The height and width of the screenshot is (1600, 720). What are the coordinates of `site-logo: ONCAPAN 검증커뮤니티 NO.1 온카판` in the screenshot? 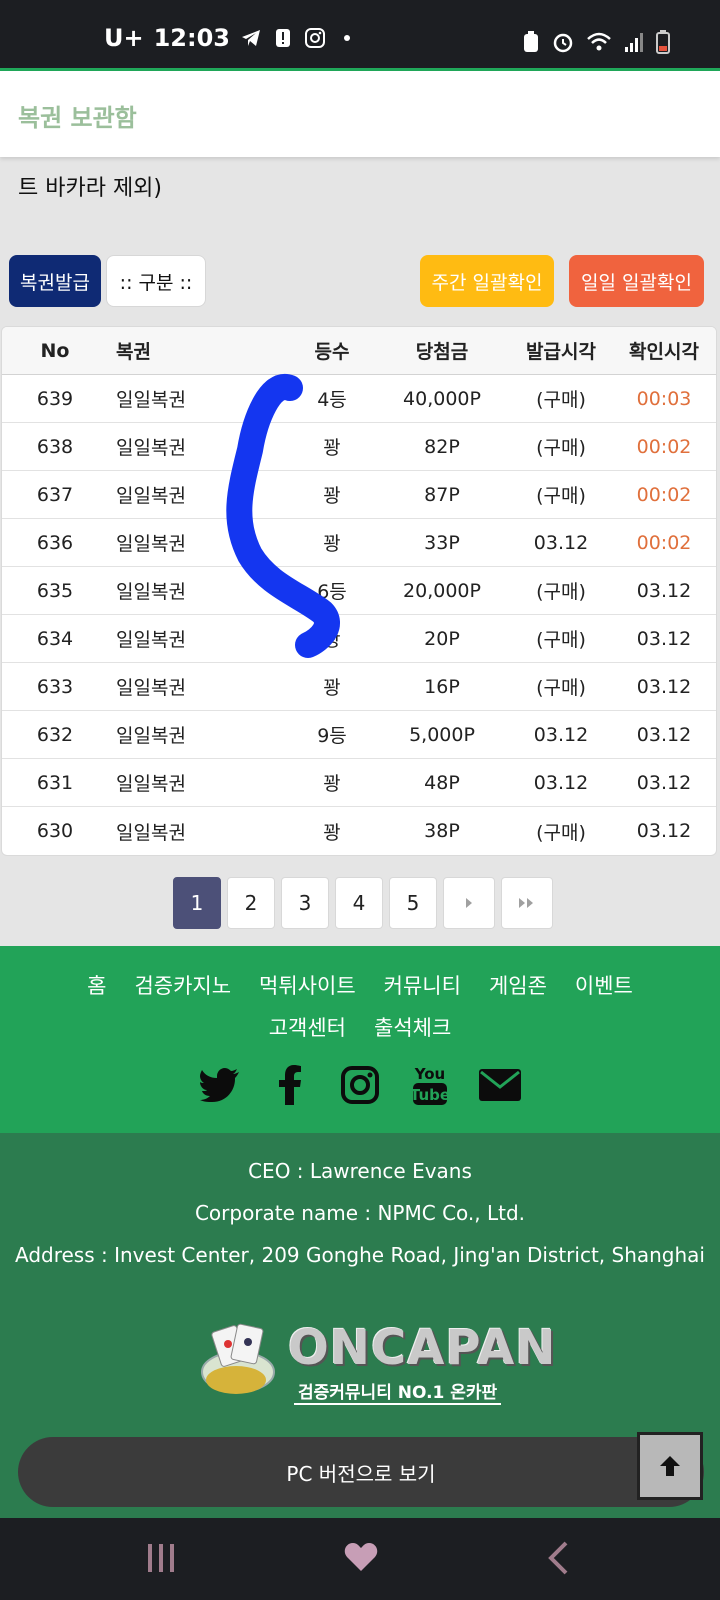 It's located at (376, 1363).